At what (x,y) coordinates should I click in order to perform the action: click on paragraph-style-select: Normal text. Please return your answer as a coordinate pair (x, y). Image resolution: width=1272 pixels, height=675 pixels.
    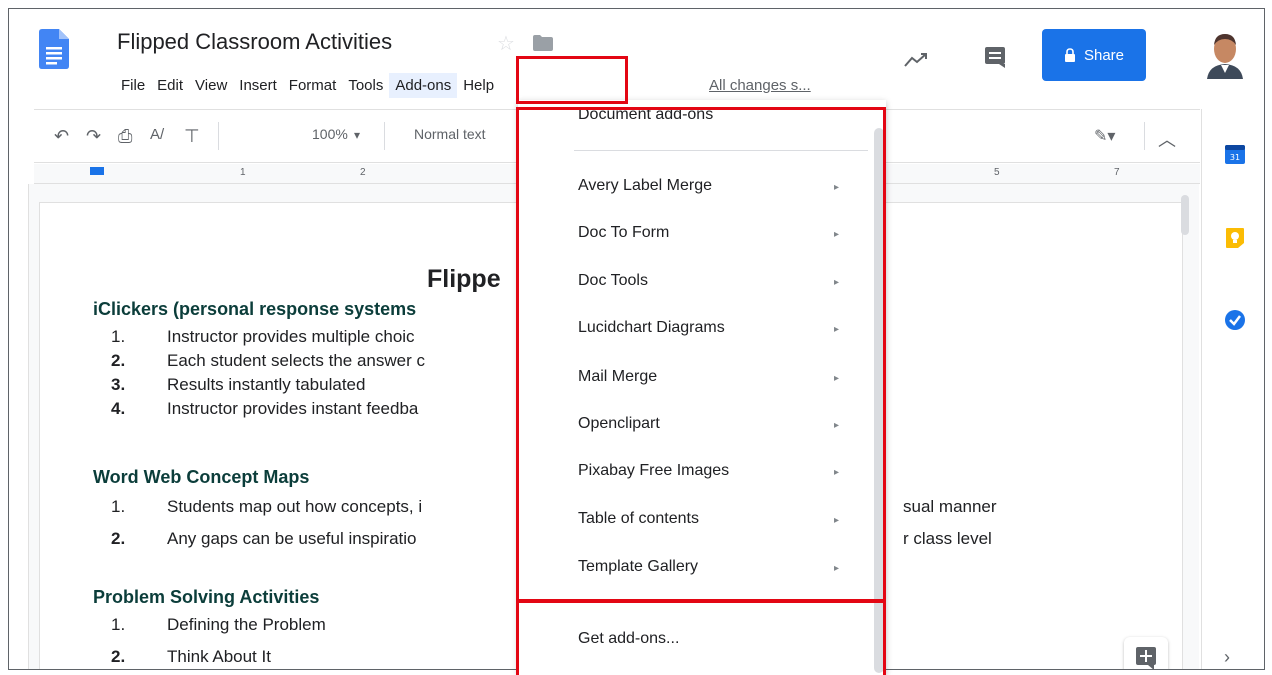
    Looking at the image, I should click on (450, 134).